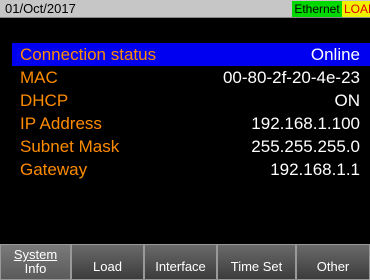  What do you see at coordinates (256, 266) in the screenshot?
I see `tab-label: Time Set` at bounding box center [256, 266].